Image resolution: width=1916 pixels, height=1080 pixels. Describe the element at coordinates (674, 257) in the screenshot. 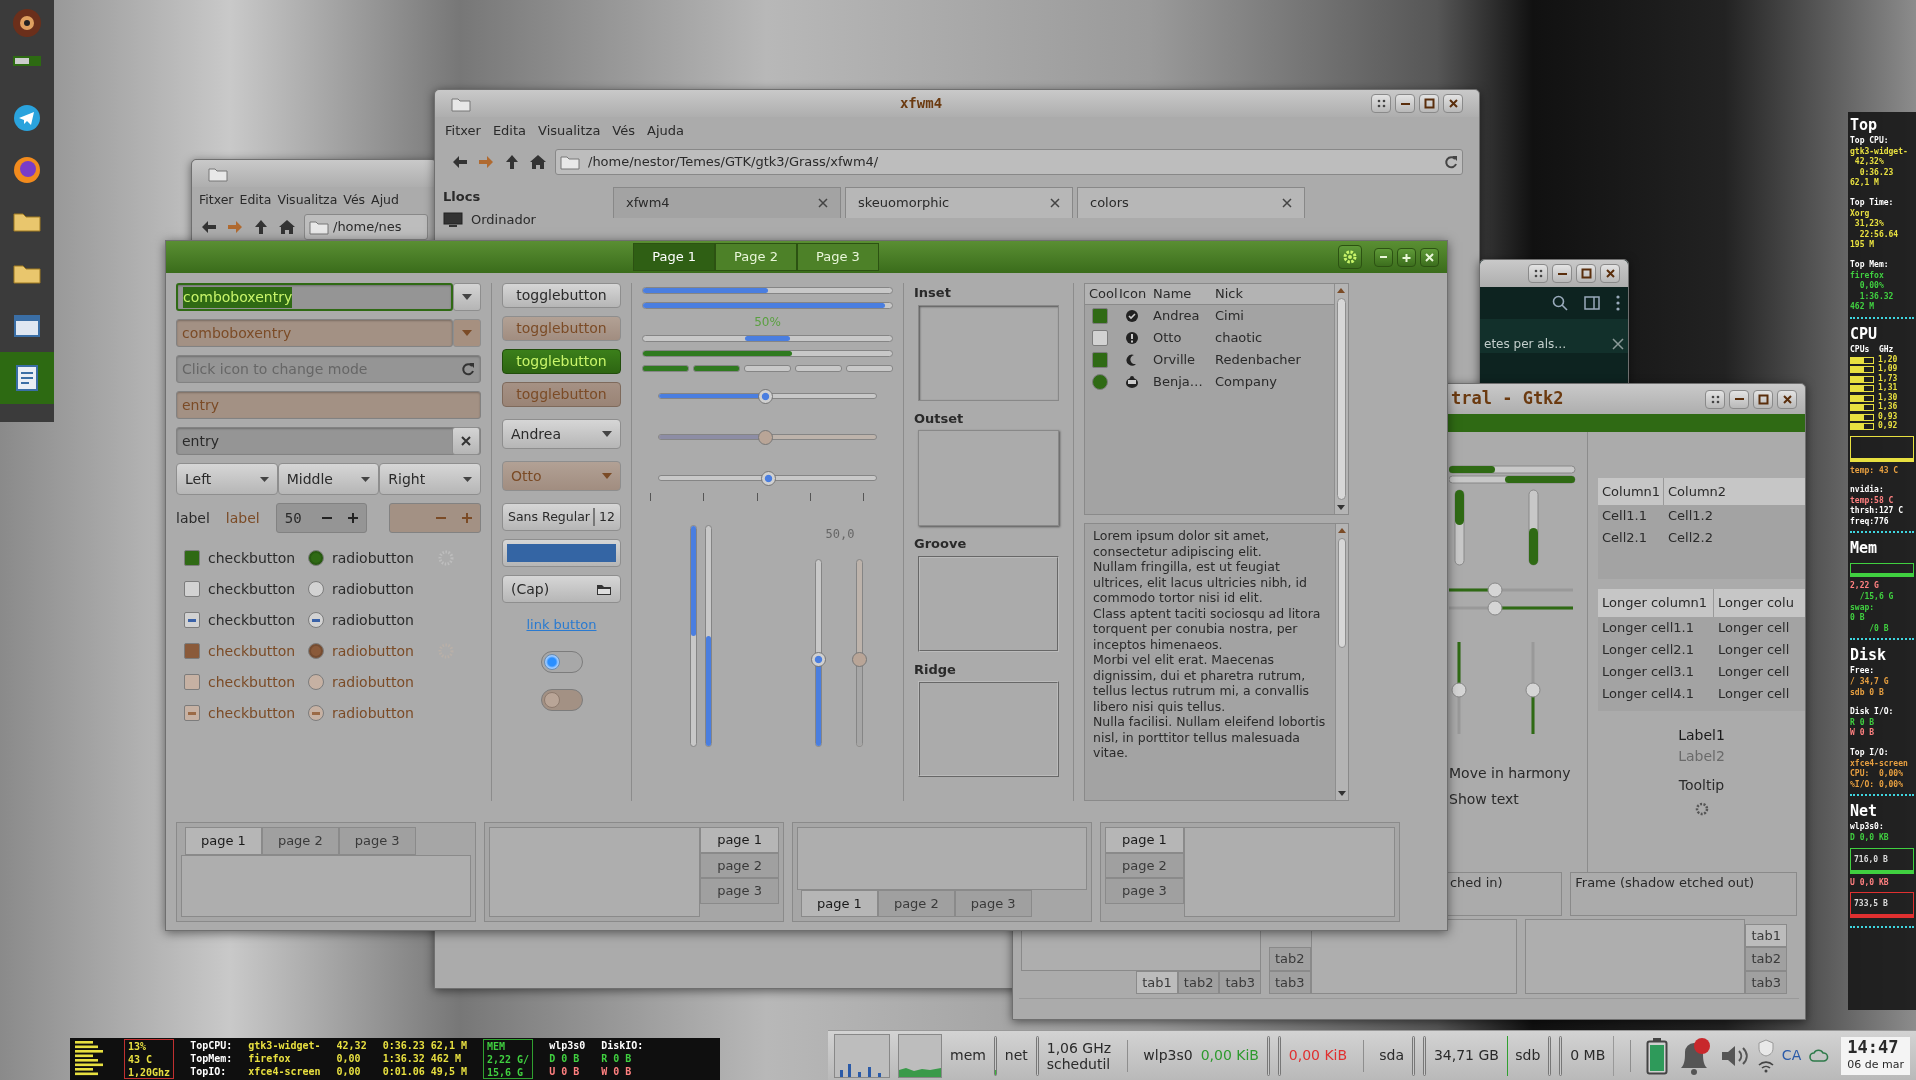

I see `tab: Page 1` at that location.